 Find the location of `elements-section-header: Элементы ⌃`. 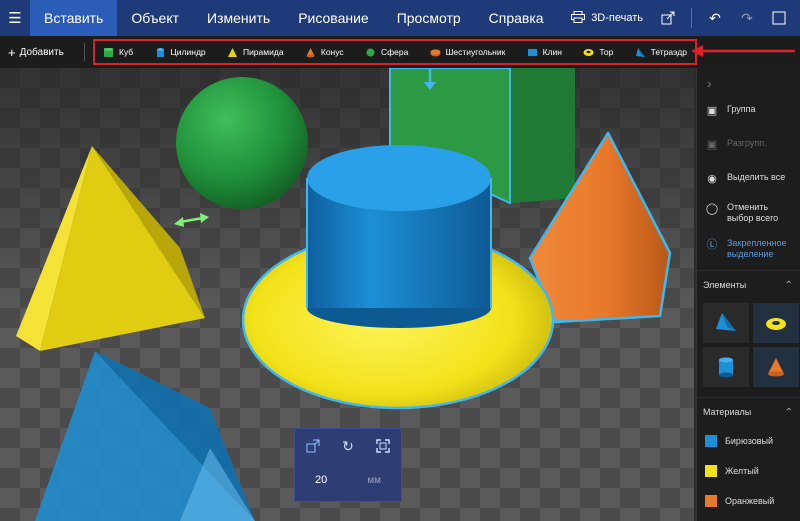

elements-section-header: Элементы ⌃ is located at coordinates (748, 284).